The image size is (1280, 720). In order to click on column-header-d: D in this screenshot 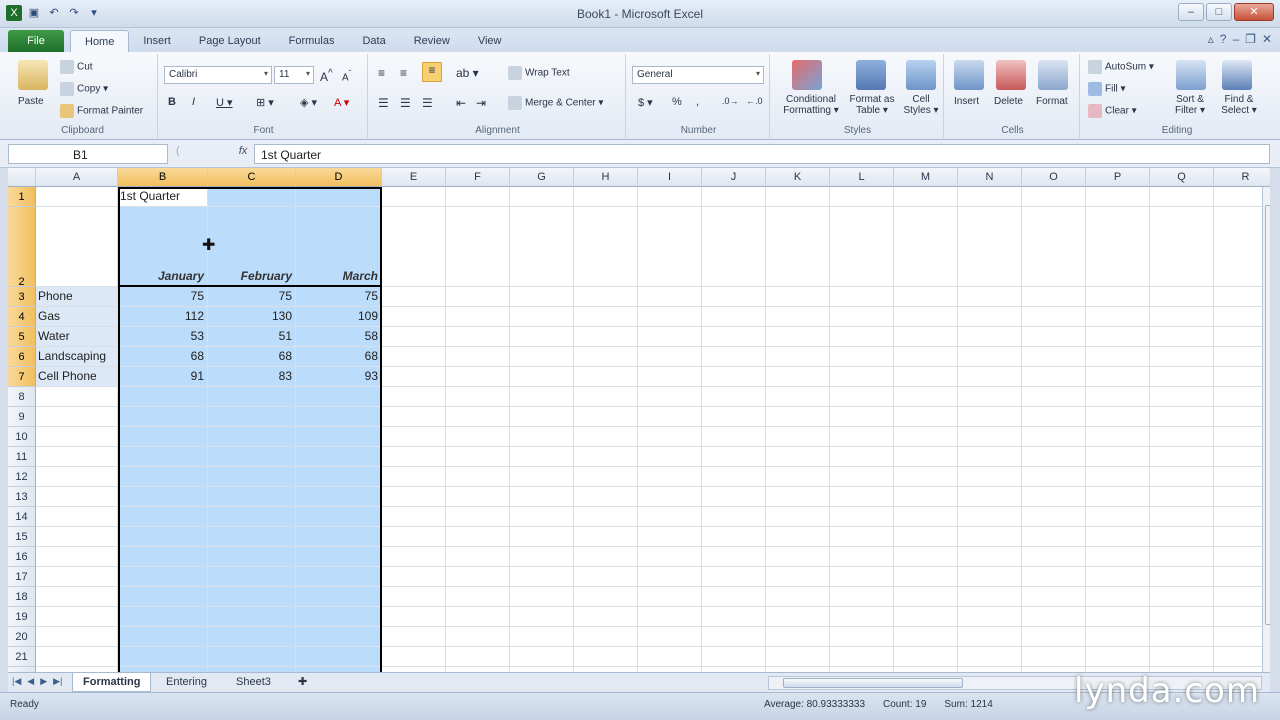, I will do `click(339, 177)`.